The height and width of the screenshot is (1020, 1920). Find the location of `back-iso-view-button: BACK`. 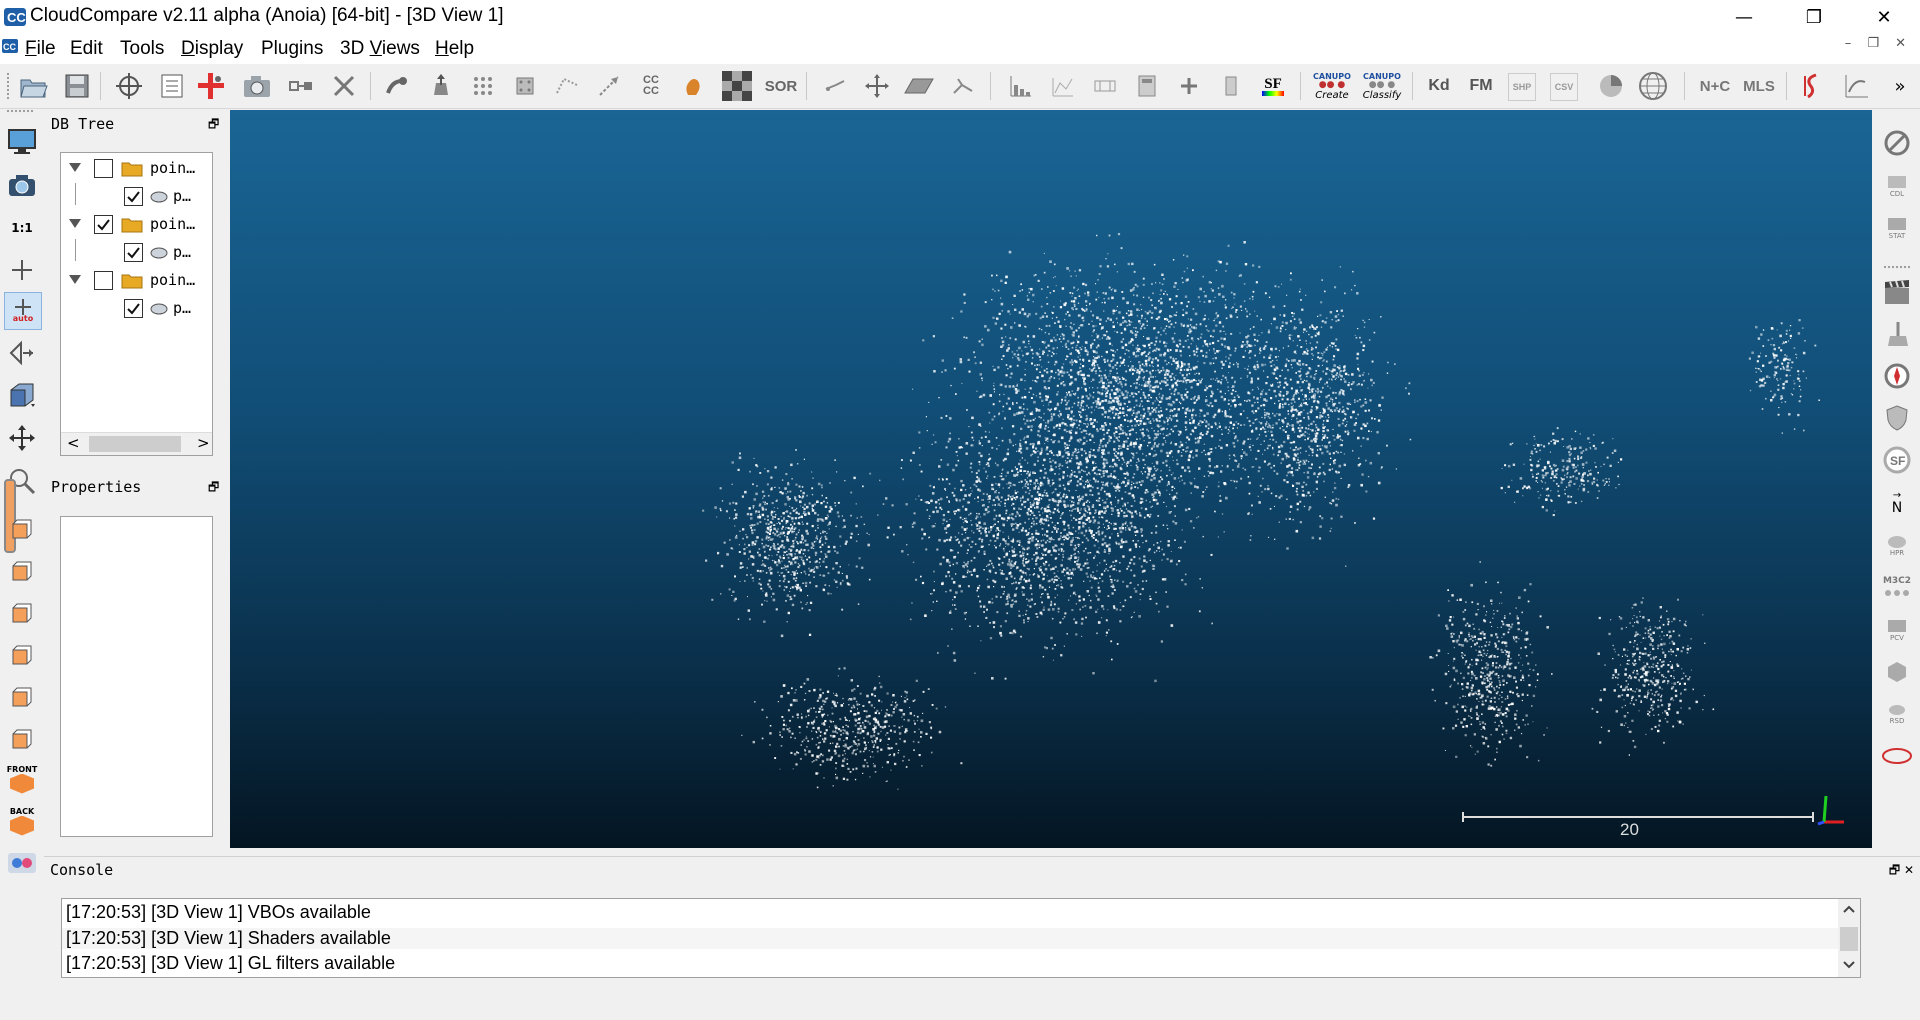

back-iso-view-button: BACK is located at coordinates (22, 821).